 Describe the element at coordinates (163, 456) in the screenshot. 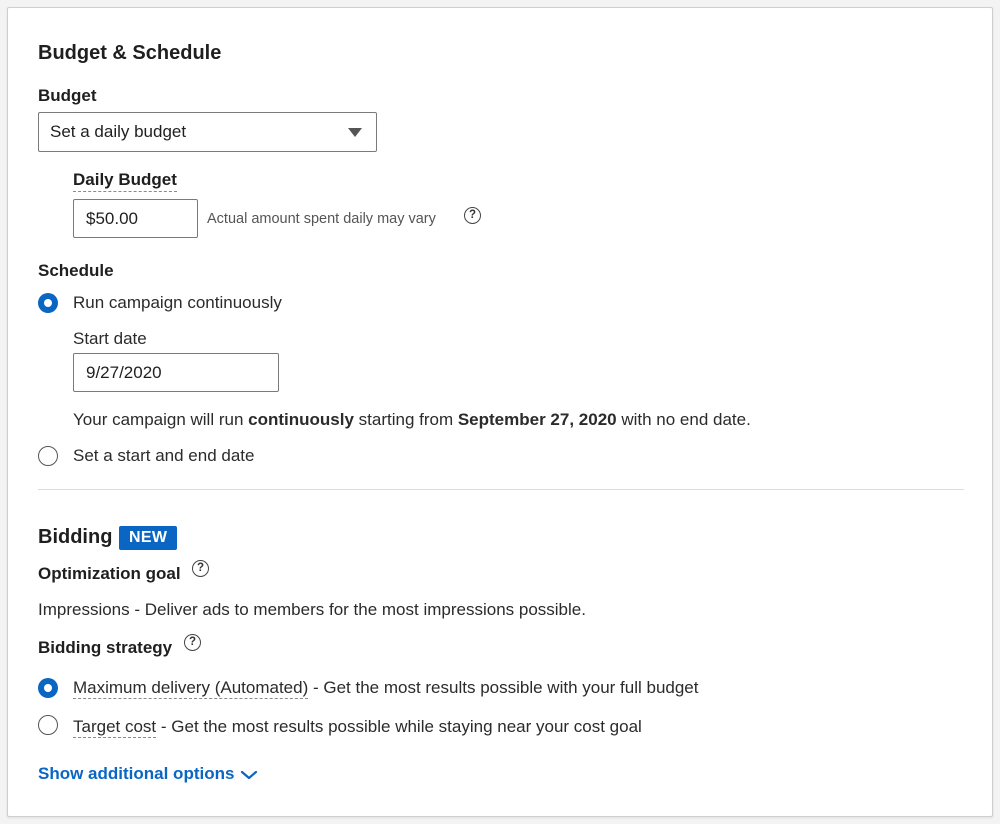

I see `start-end-date-label: Set a start and end date` at that location.